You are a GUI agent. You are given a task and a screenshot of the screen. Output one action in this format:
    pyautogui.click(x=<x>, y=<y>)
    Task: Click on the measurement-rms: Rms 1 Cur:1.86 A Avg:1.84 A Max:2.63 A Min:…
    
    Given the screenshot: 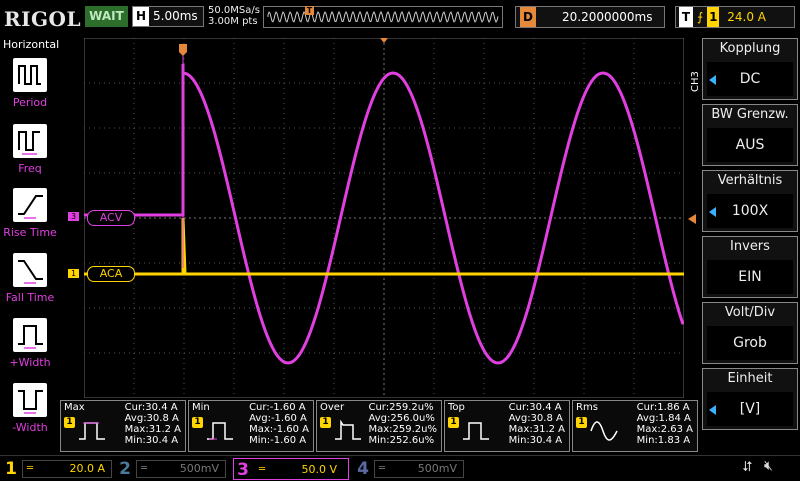 What is the action you would take?
    pyautogui.click(x=635, y=426)
    